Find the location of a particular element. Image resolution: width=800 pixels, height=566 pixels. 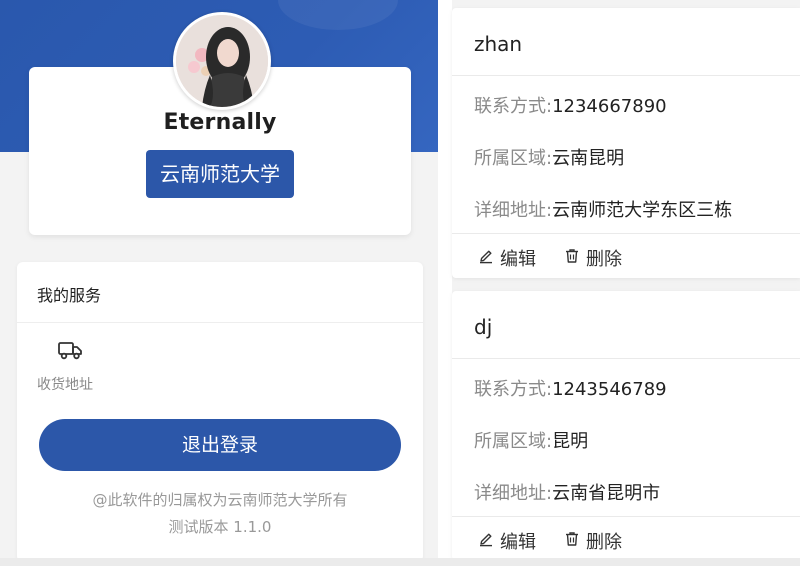

address-region-row: 所属区域:昆明 is located at coordinates (531, 440).